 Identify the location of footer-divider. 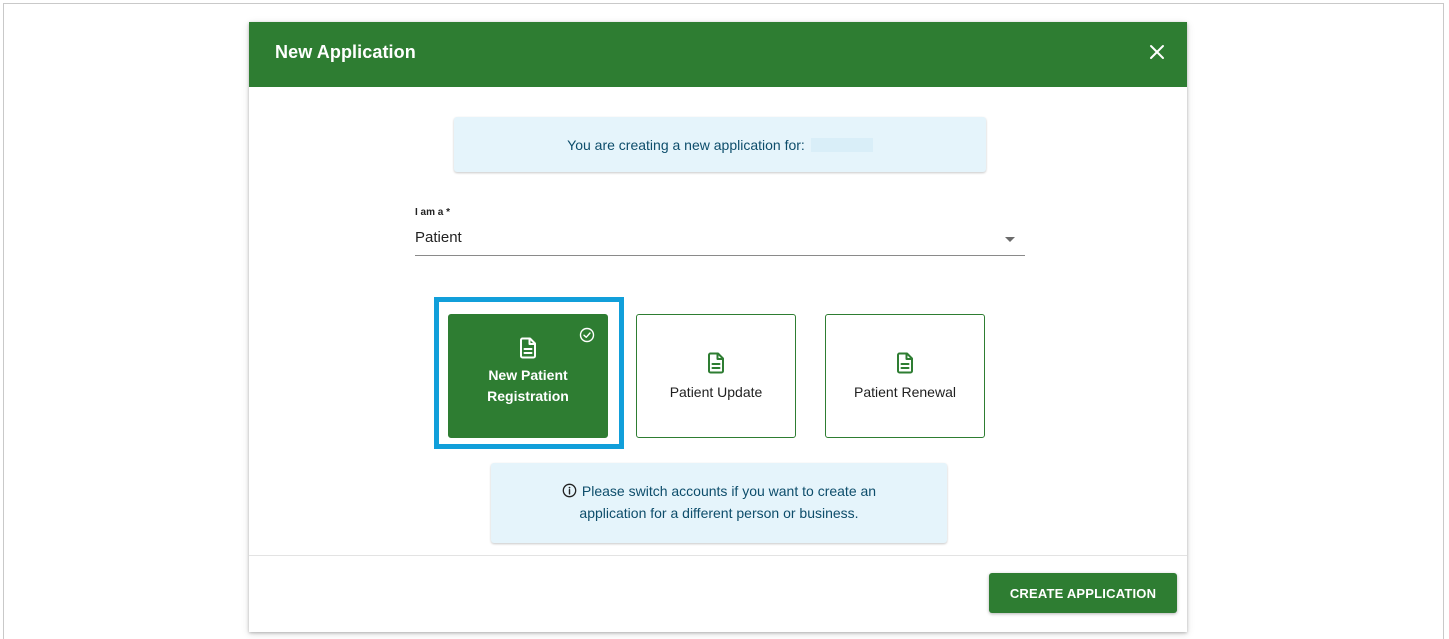
(718, 555).